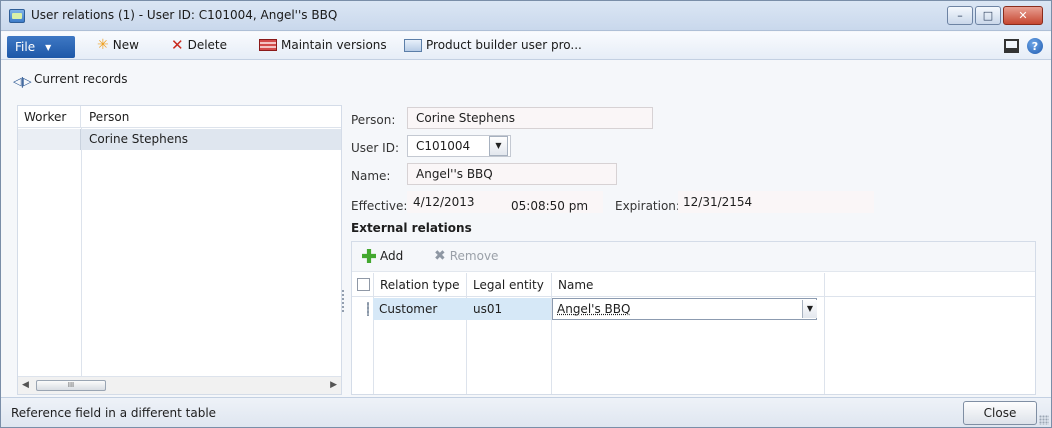 This screenshot has height=428, width=1052. What do you see at coordinates (49, 139) in the screenshot?
I see `row-worker-cell` at bounding box center [49, 139].